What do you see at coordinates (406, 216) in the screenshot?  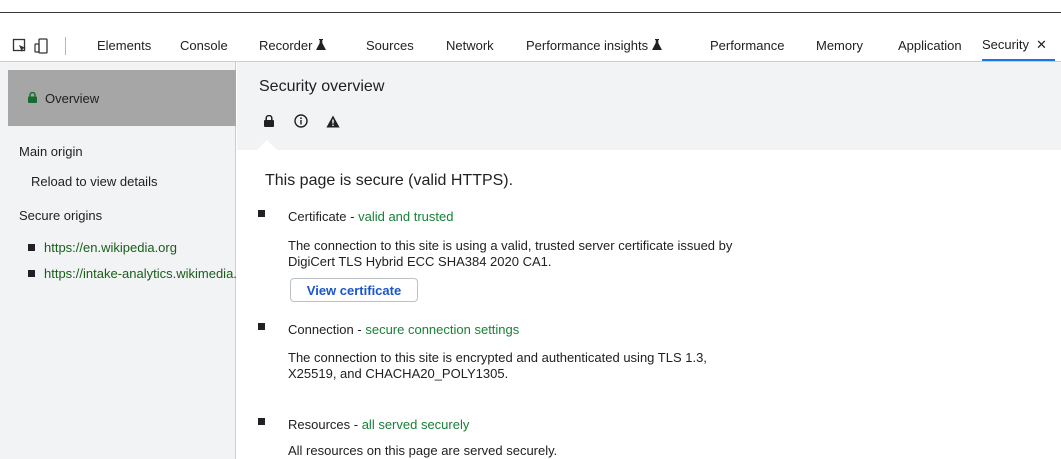 I see `certificate-status: valid and trusted` at bounding box center [406, 216].